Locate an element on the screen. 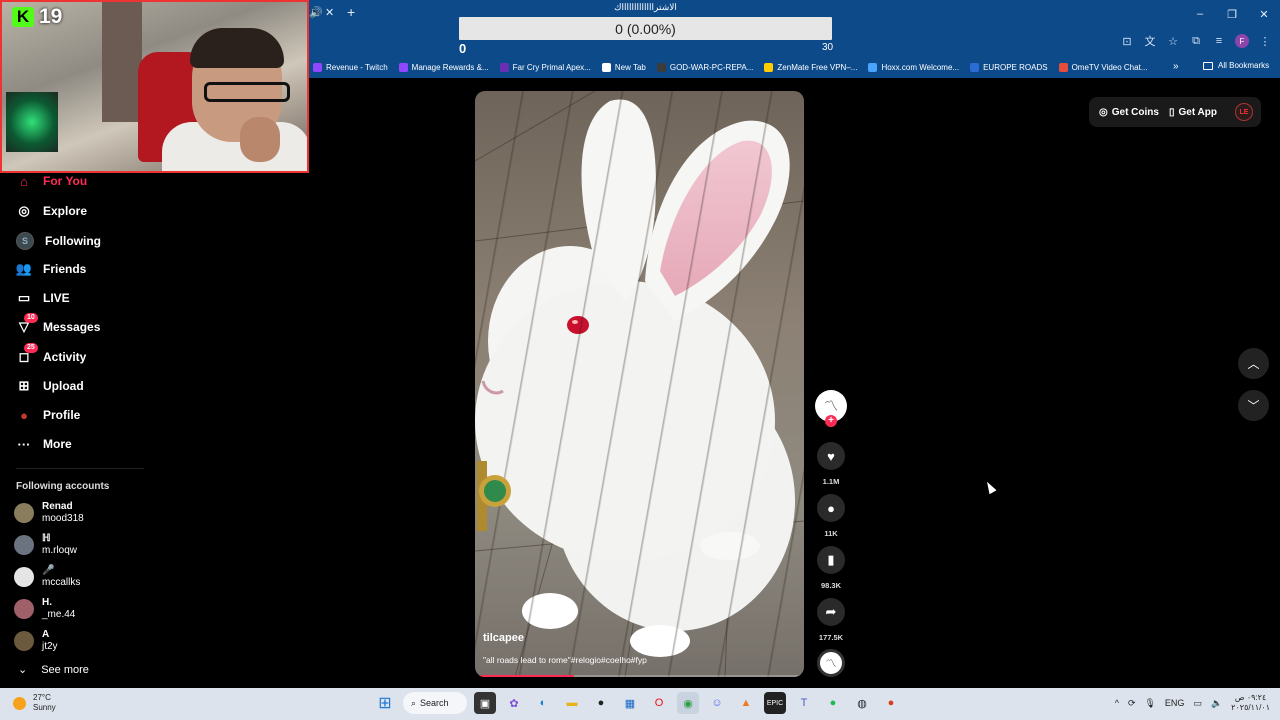  comment-button: ● is located at coordinates (831, 508).